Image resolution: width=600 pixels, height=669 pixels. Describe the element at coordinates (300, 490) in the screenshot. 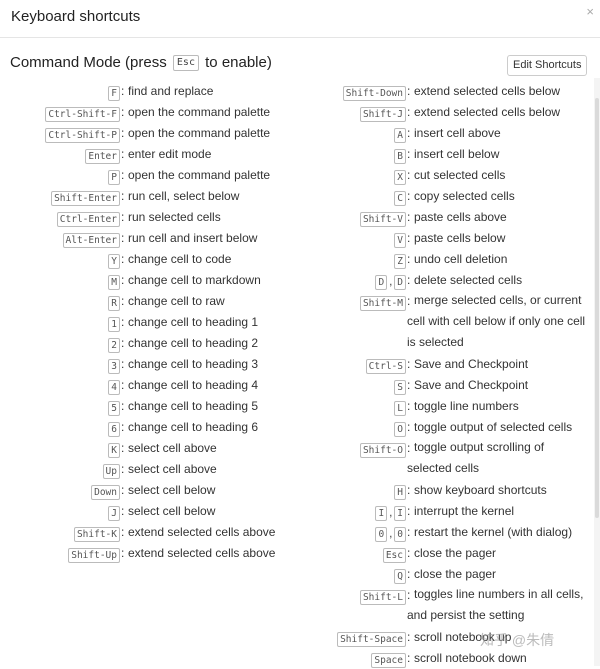

I see `shortcut-row: H: show keyboard shortcuts` at that location.